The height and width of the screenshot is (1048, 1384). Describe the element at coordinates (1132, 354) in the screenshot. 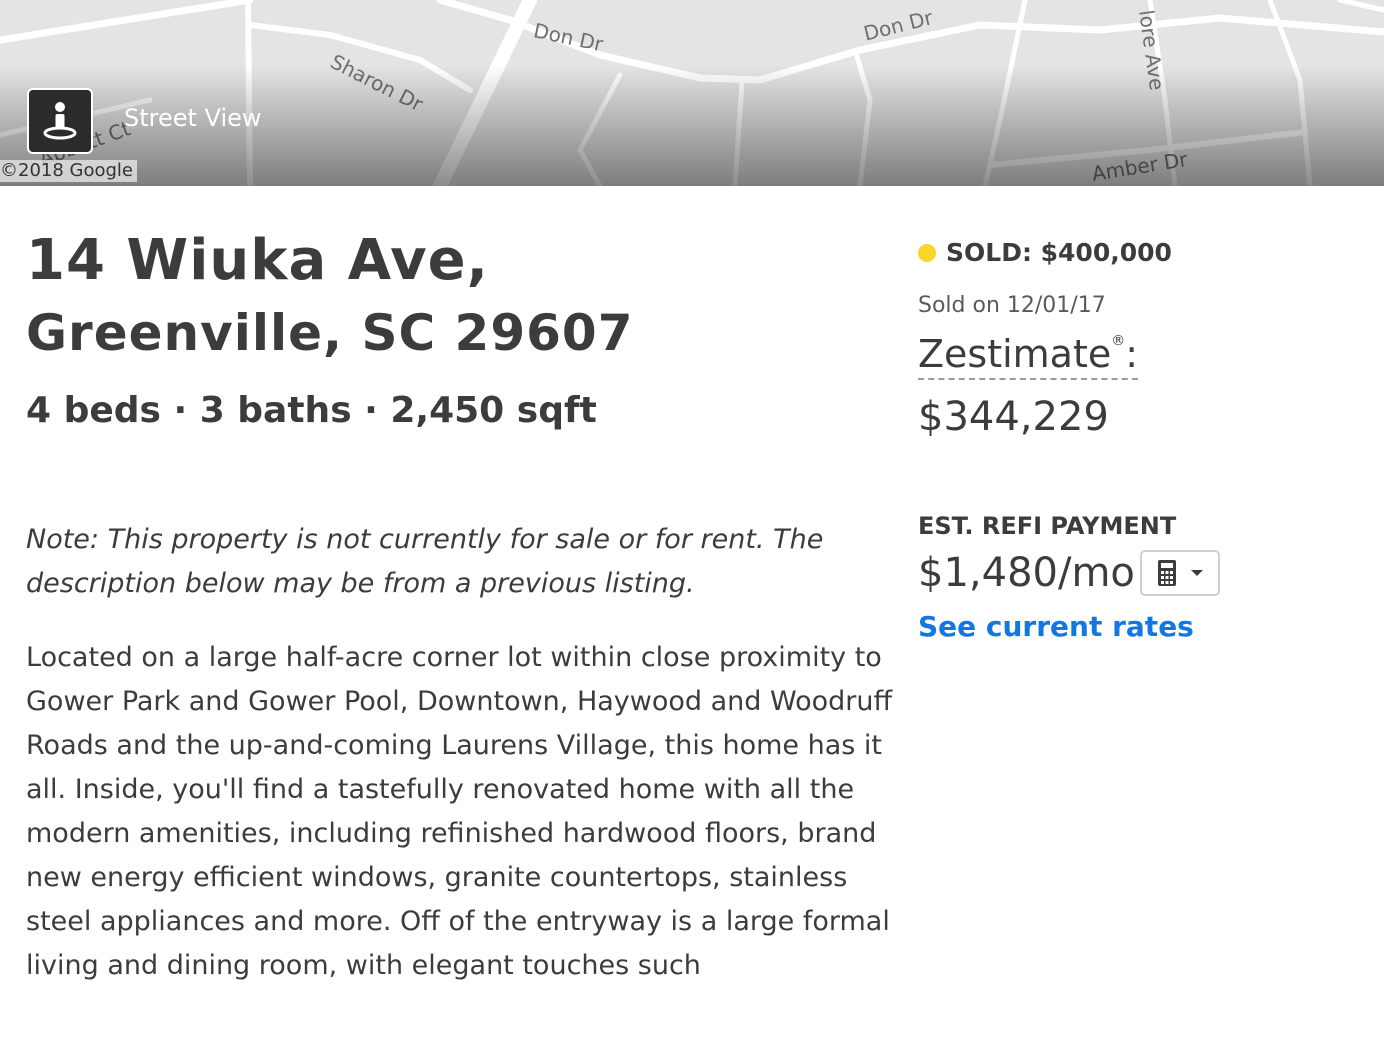

I see `zestimate-colon: :` at that location.